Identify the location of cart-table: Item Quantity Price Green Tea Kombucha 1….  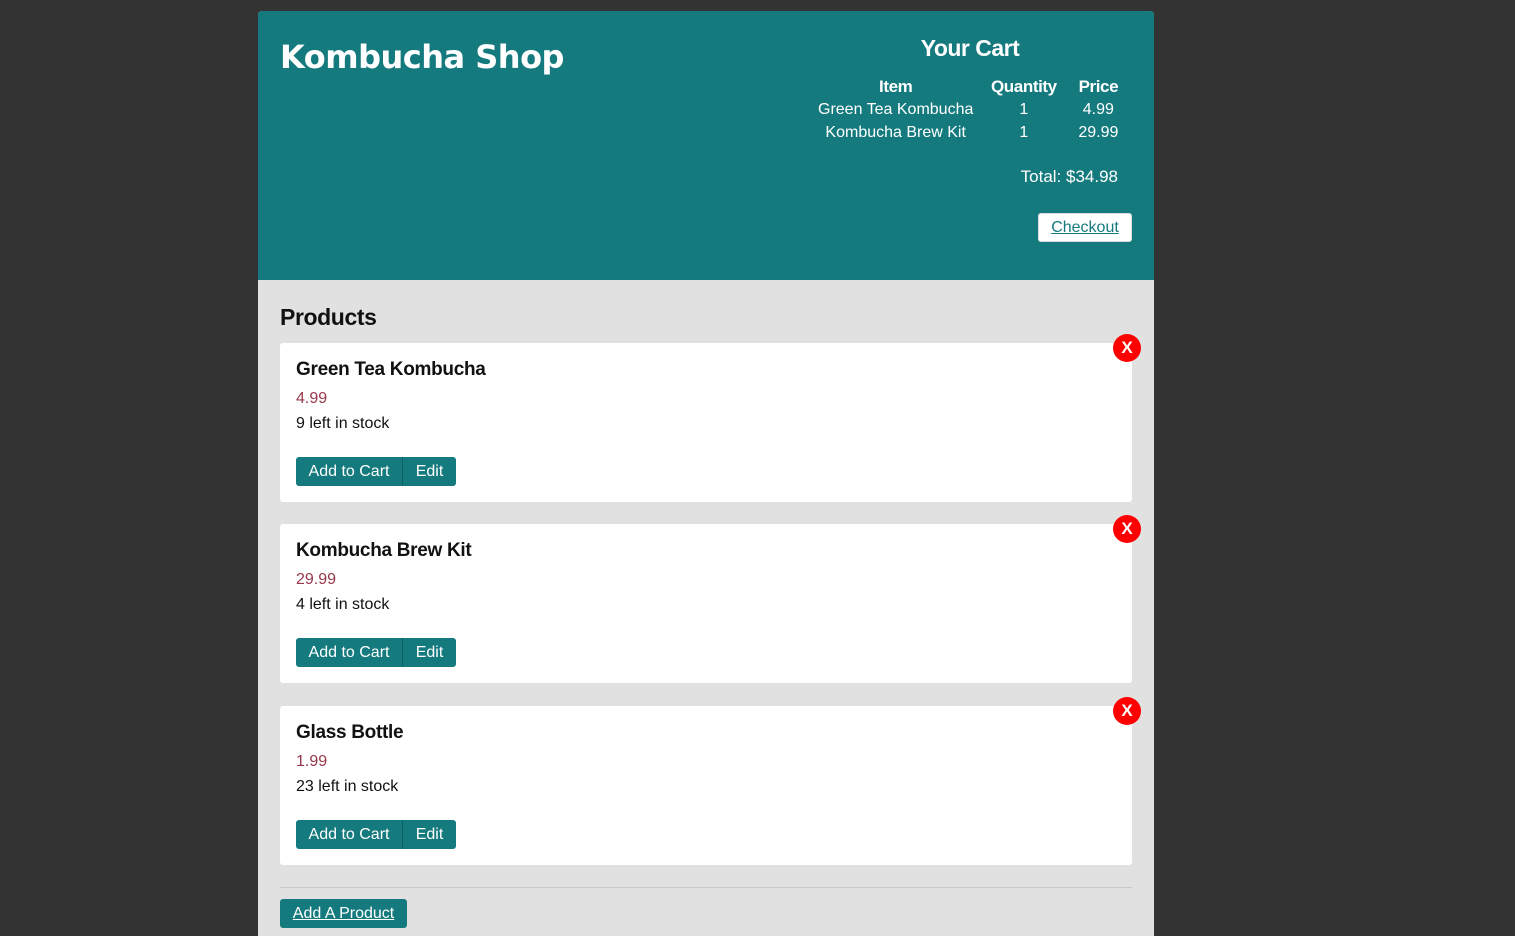
(970, 109).